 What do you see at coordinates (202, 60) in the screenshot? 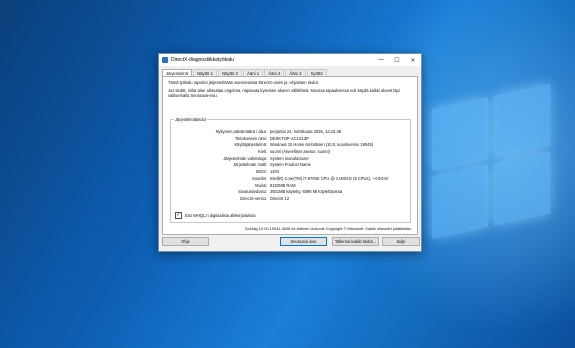
I see `window-title: DirectX-diagnostiikkatyökalu` at bounding box center [202, 60].